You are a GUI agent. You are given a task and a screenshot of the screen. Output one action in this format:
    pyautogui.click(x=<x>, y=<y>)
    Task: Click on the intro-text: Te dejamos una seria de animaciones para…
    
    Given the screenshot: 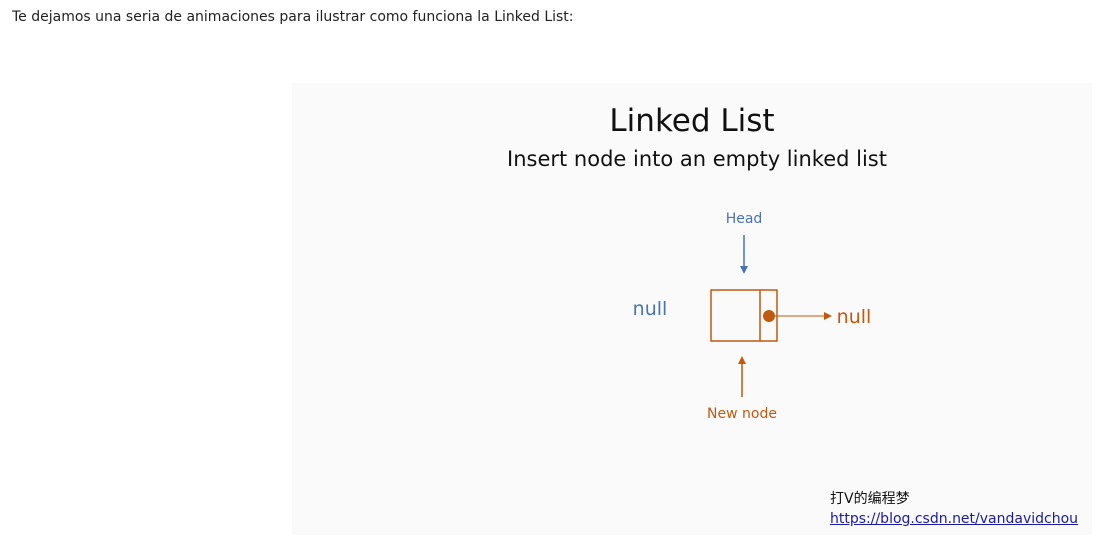 What is the action you would take?
    pyautogui.click(x=293, y=17)
    